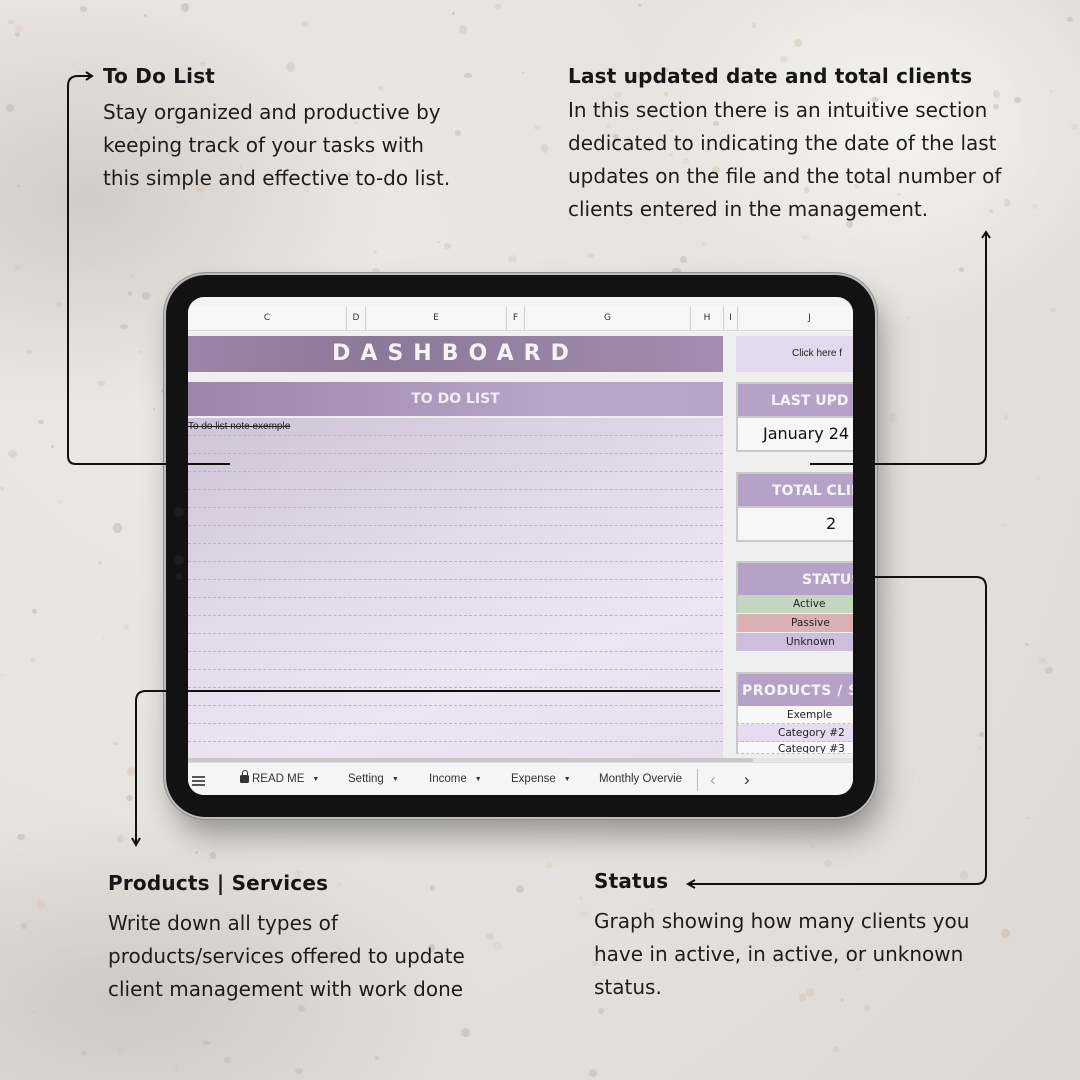 This screenshot has width=1080, height=1080. I want to click on tab-setting: Setting ▼, so click(373, 779).